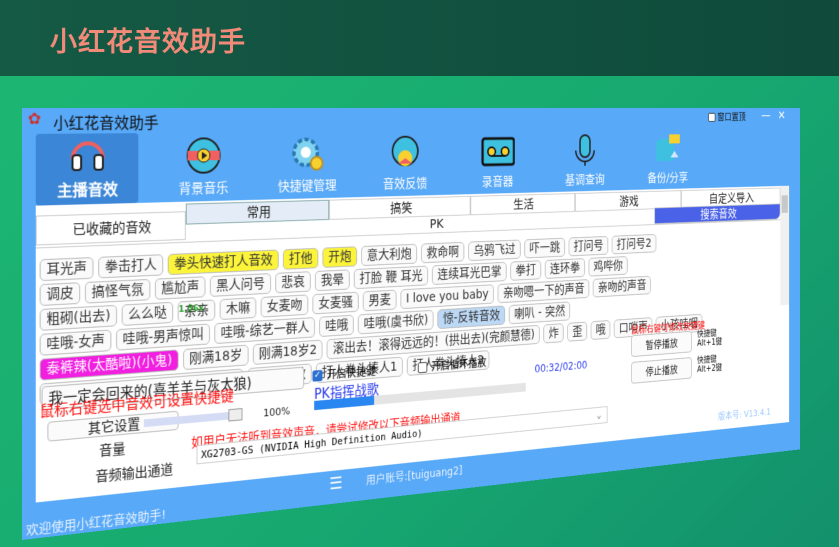  I want to click on tool-hotkey-manager: 快捷键管理, so click(306, 166).